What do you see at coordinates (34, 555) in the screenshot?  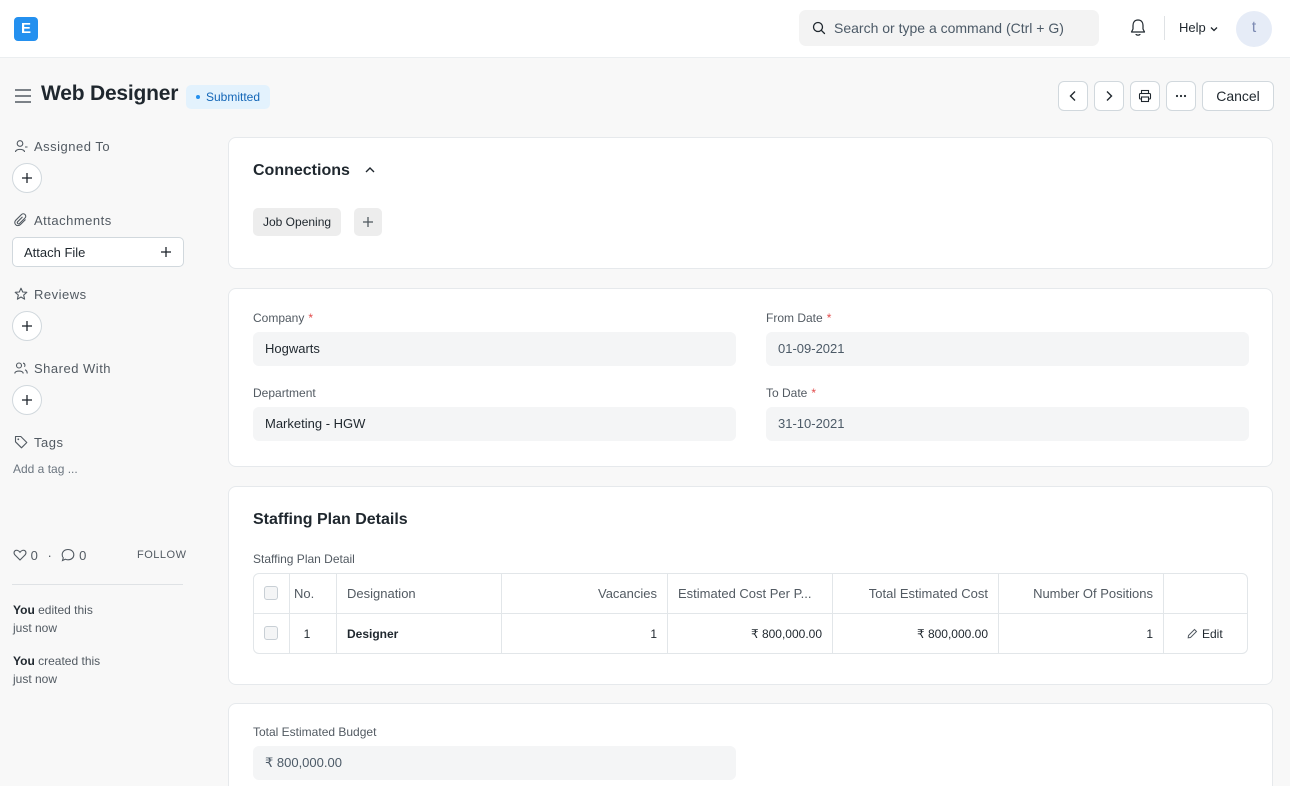 I see `likes-count: 0` at bounding box center [34, 555].